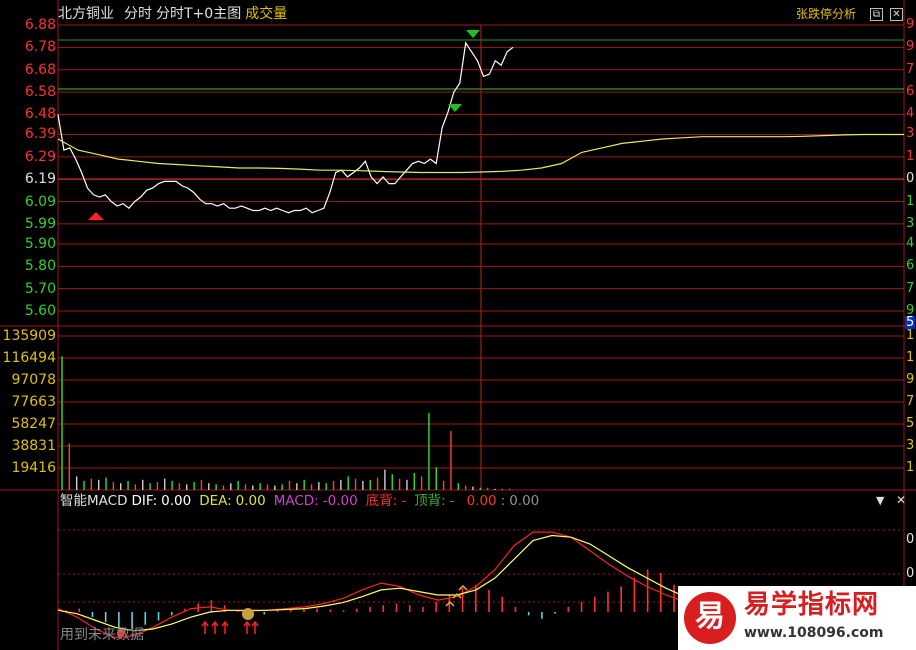  Describe the element at coordinates (215, 501) in the screenshot. I see `macd-dea-label: DEA:` at that location.